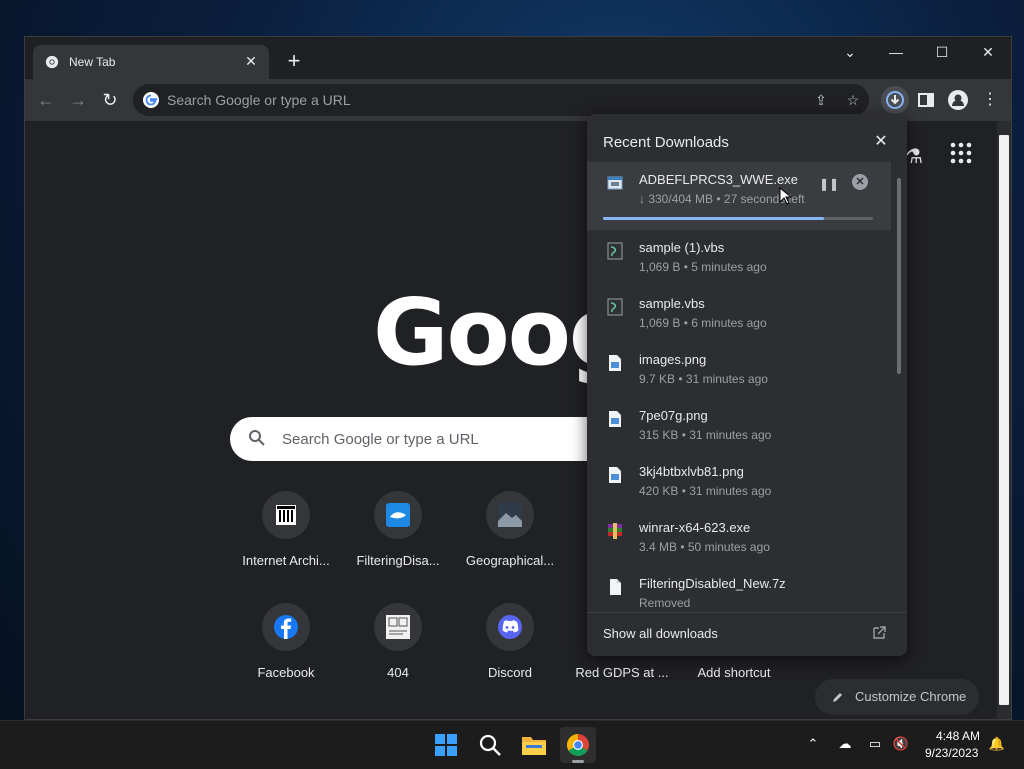 The height and width of the screenshot is (769, 1024). I want to click on onedrive-icon: ☁, so click(845, 744).